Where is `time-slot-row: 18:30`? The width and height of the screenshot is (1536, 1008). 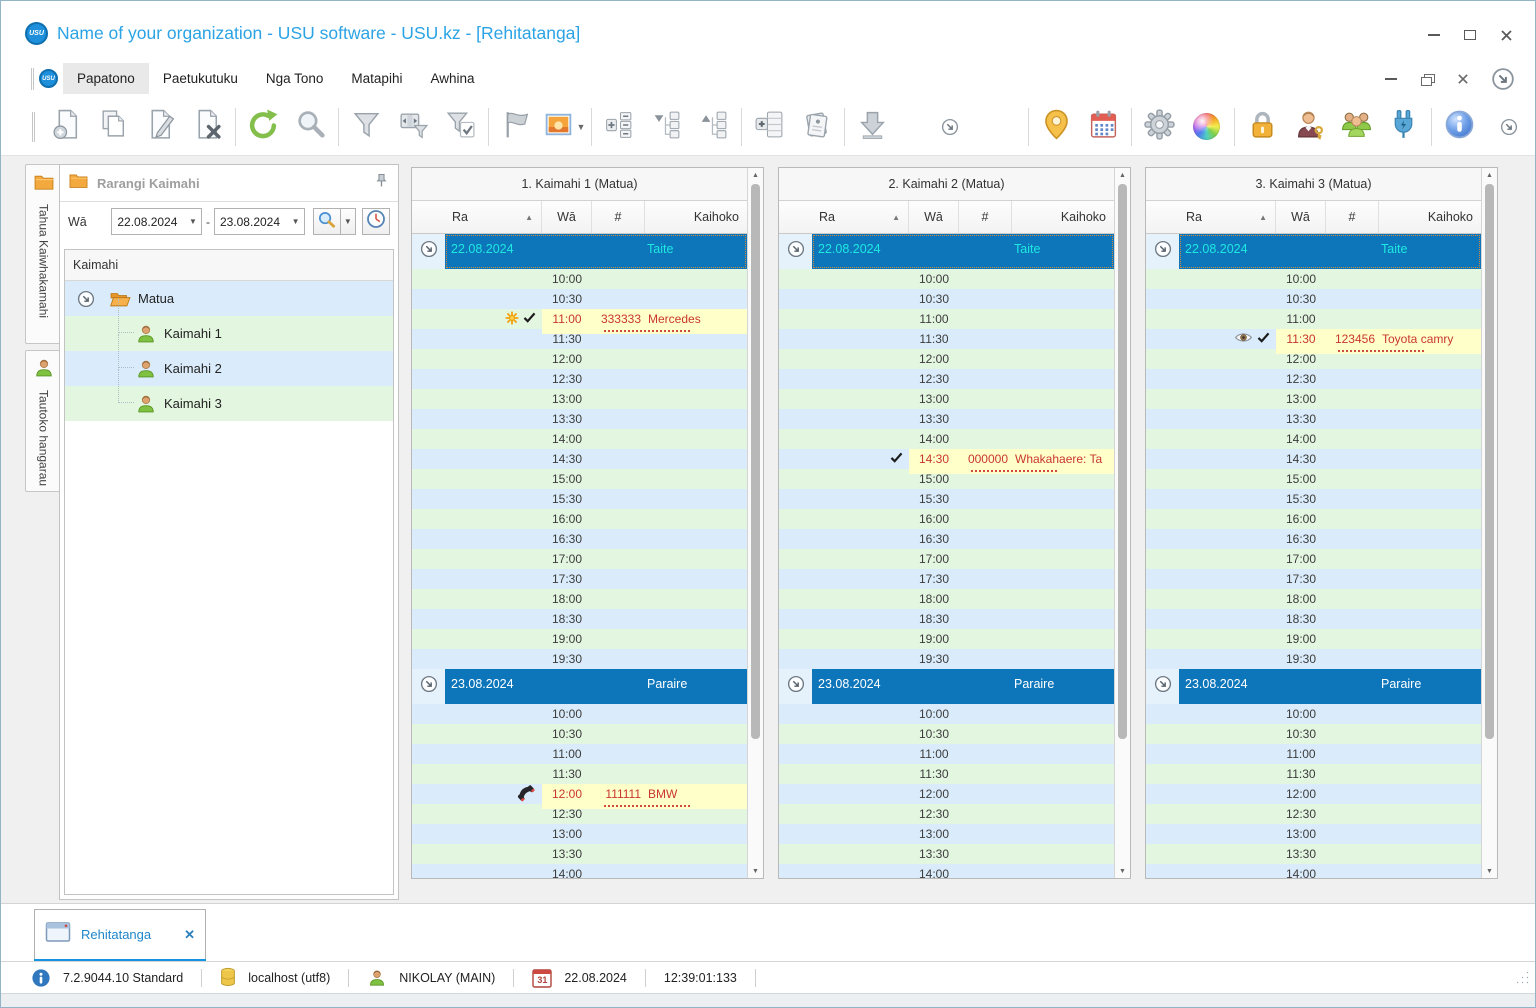 time-slot-row: 18:30 is located at coordinates (1313, 619).